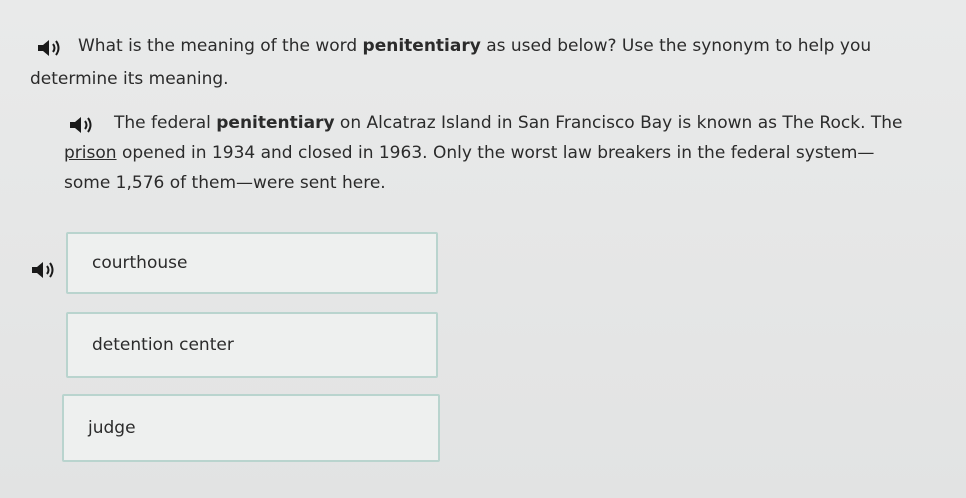  What do you see at coordinates (275, 123) in the screenshot?
I see `passage-keyword: penitentiary` at bounding box center [275, 123].